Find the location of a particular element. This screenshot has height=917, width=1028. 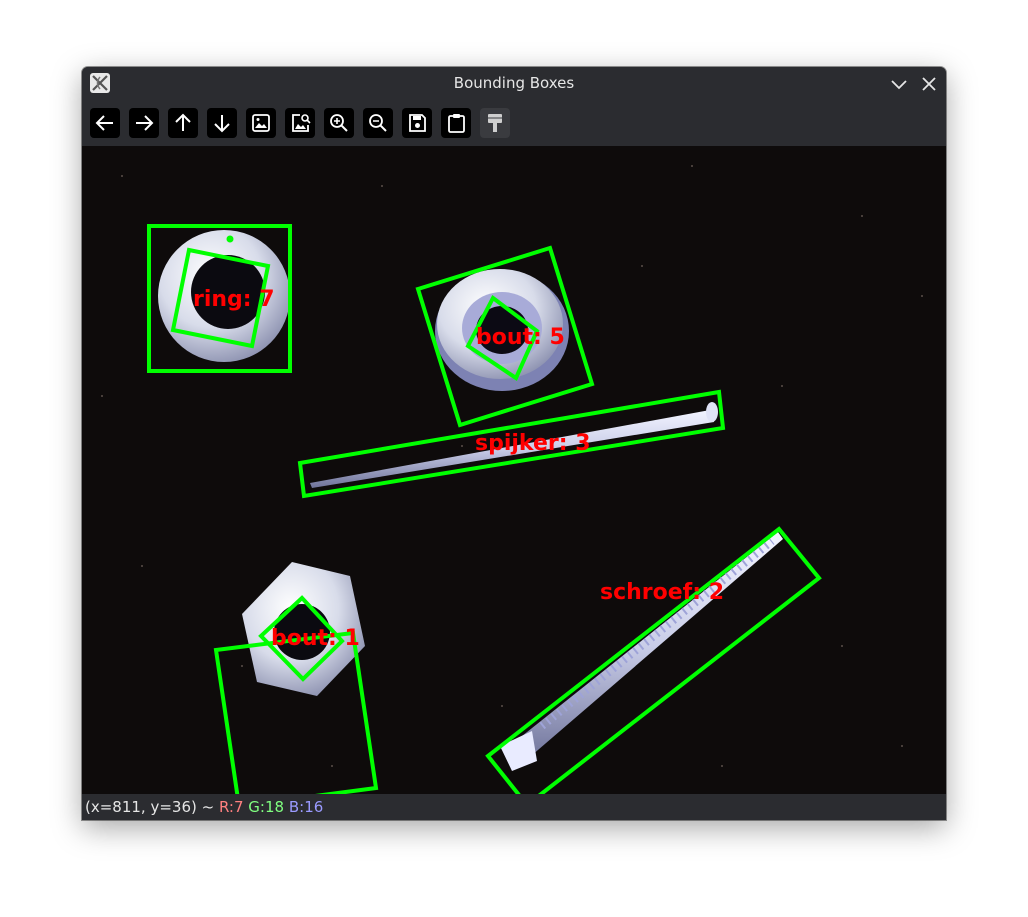

zoom-out-icon is located at coordinates (378, 123).